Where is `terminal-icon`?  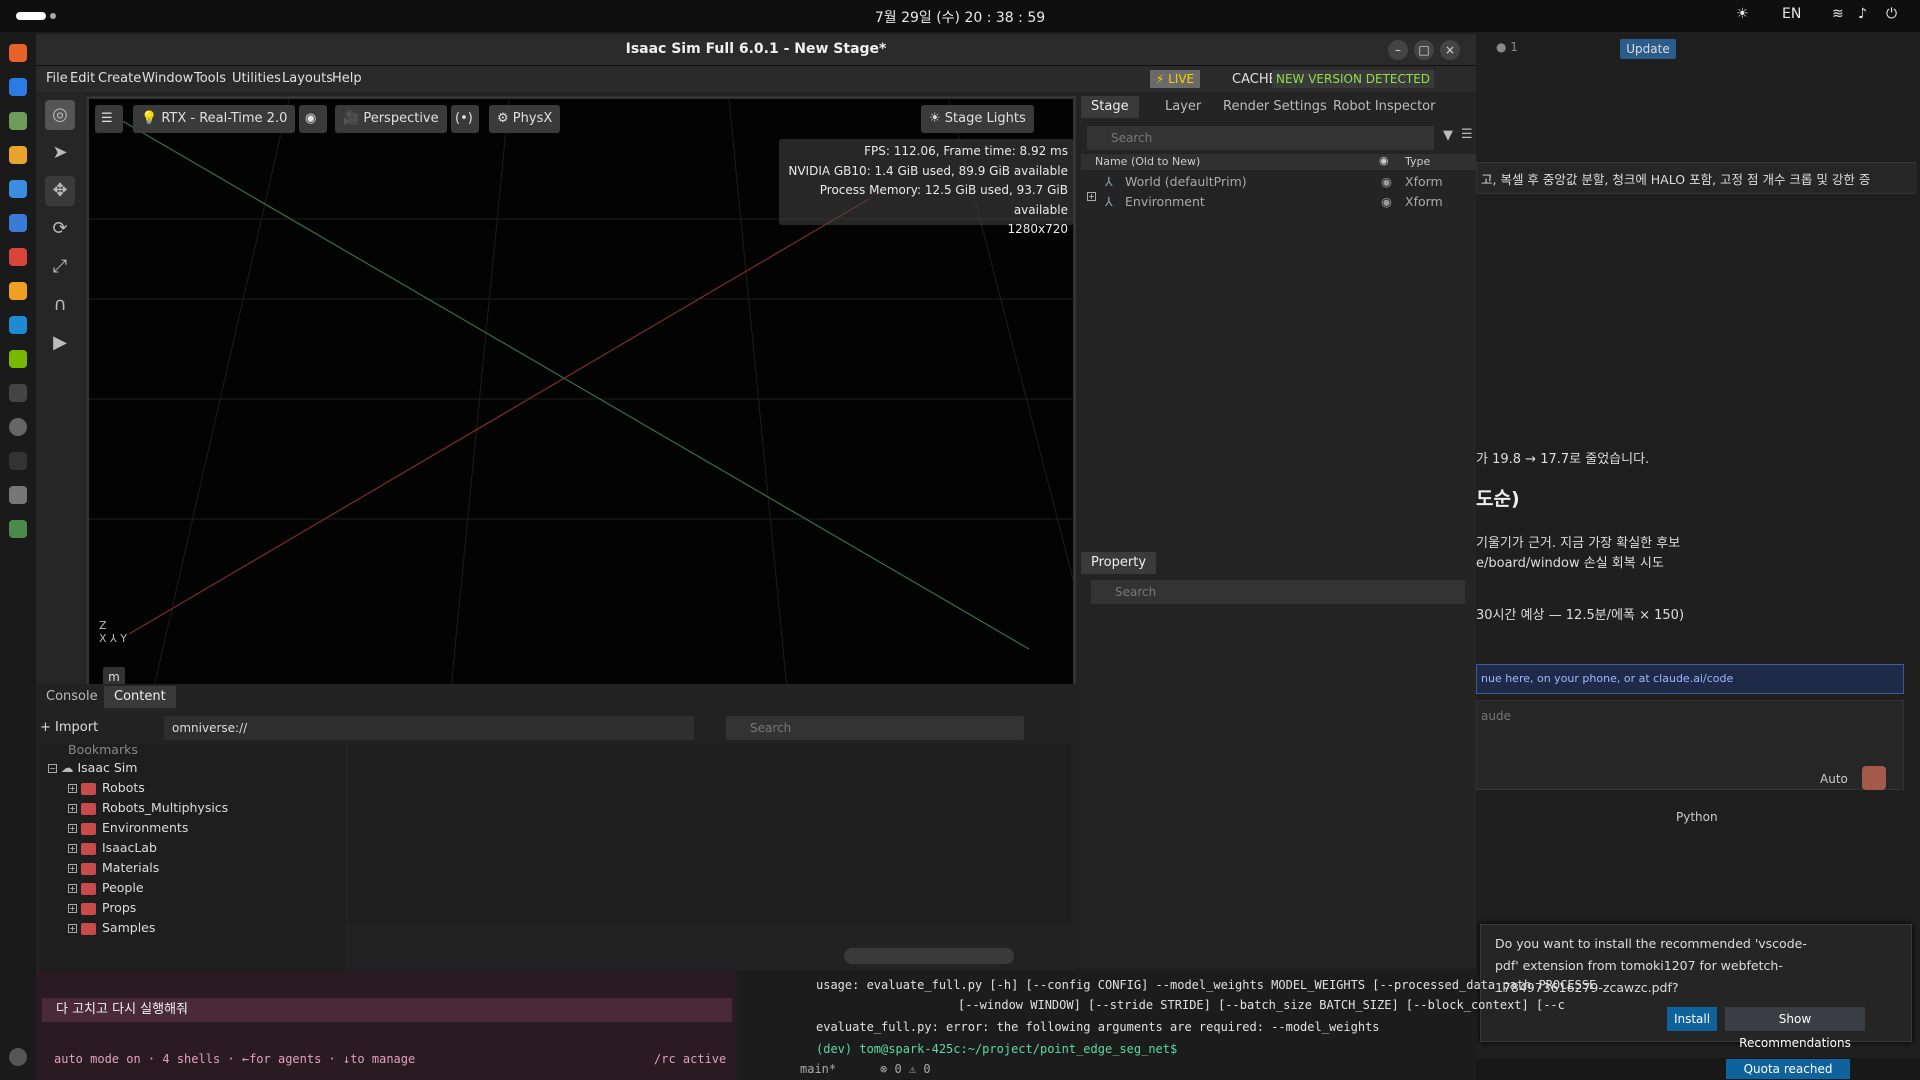 terminal-icon is located at coordinates (18, 461).